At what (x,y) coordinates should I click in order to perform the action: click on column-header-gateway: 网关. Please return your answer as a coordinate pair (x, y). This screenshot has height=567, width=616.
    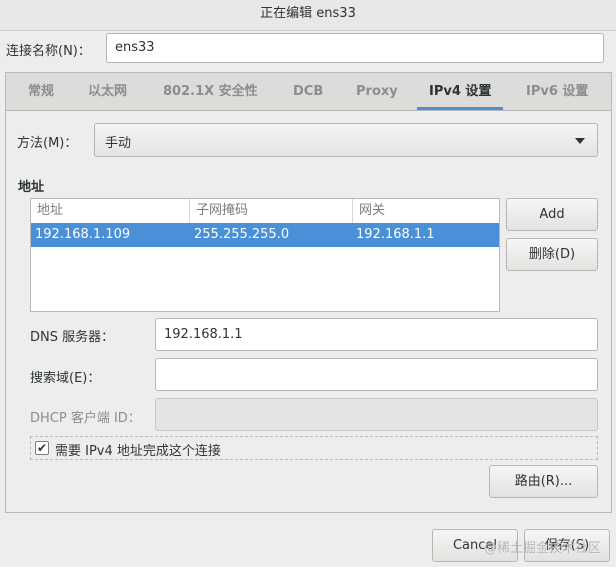
    Looking at the image, I should click on (426, 211).